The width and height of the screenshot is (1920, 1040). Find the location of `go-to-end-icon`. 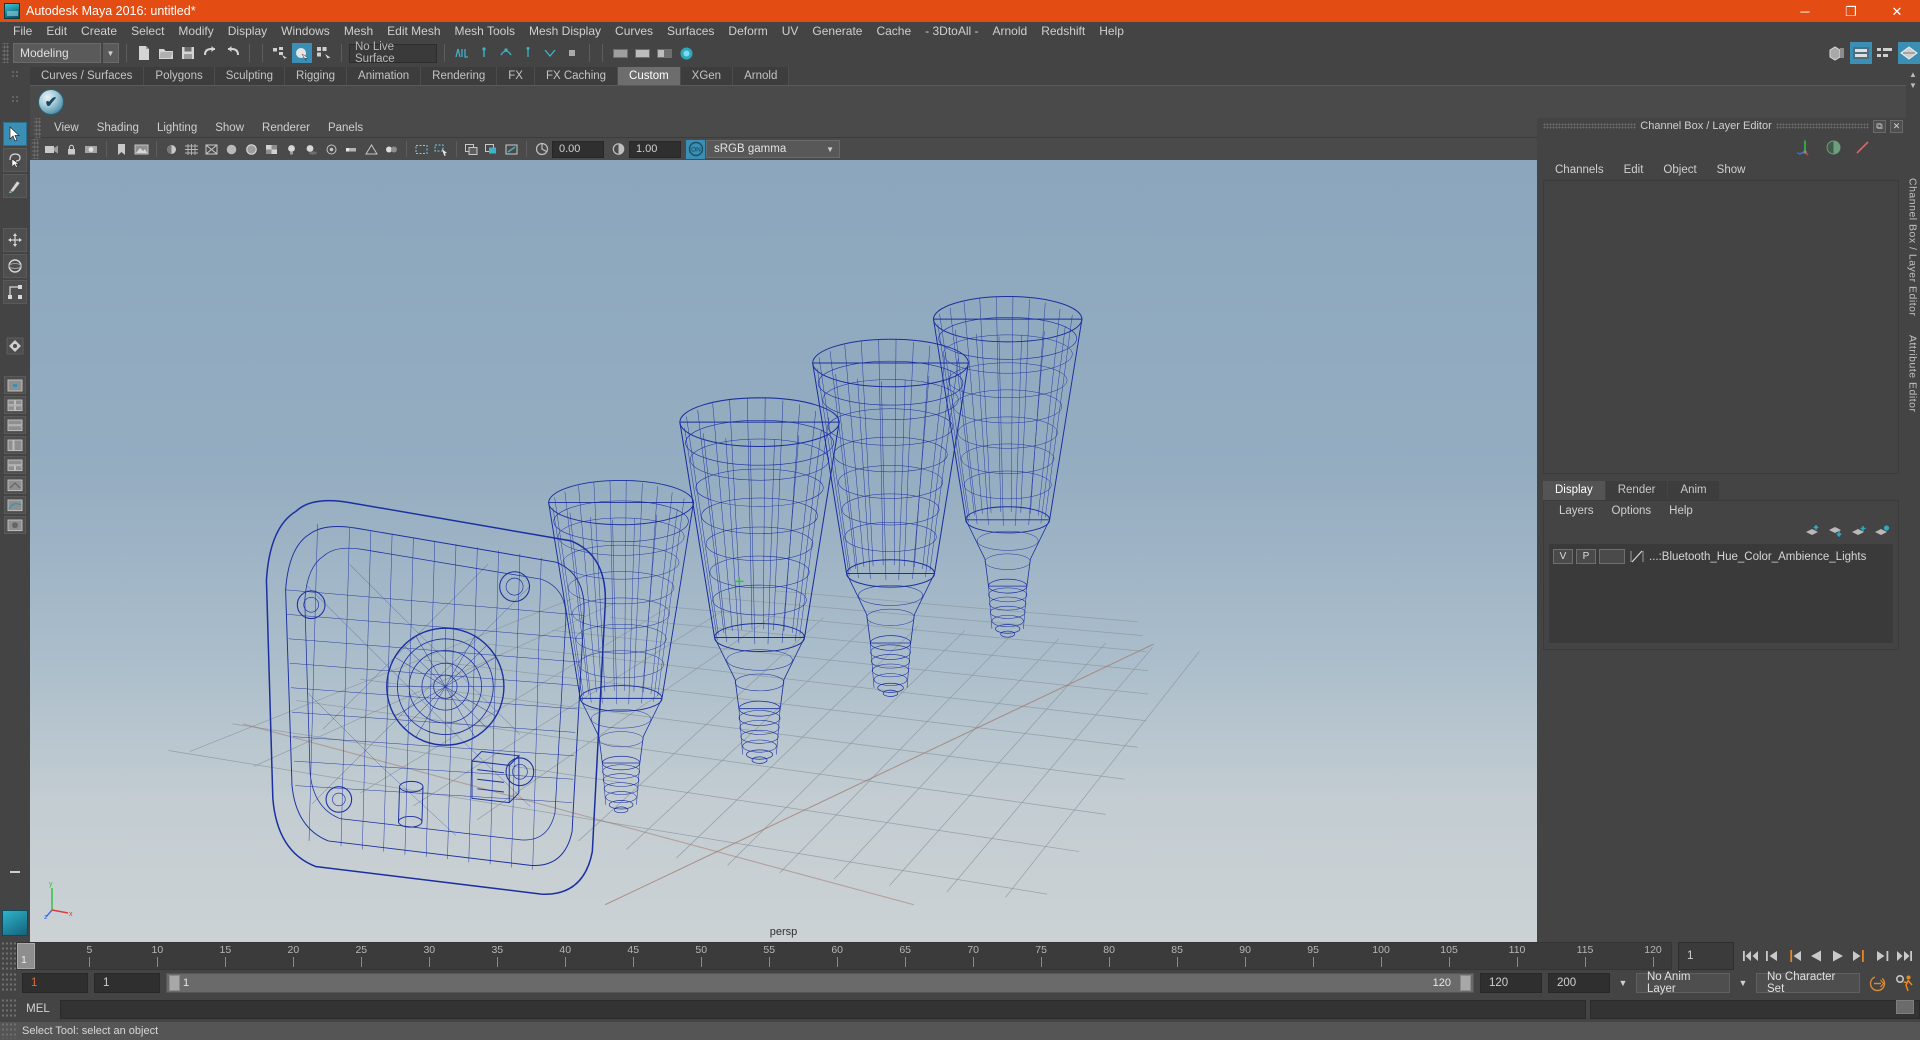

go-to-end-icon is located at coordinates (1904, 956).